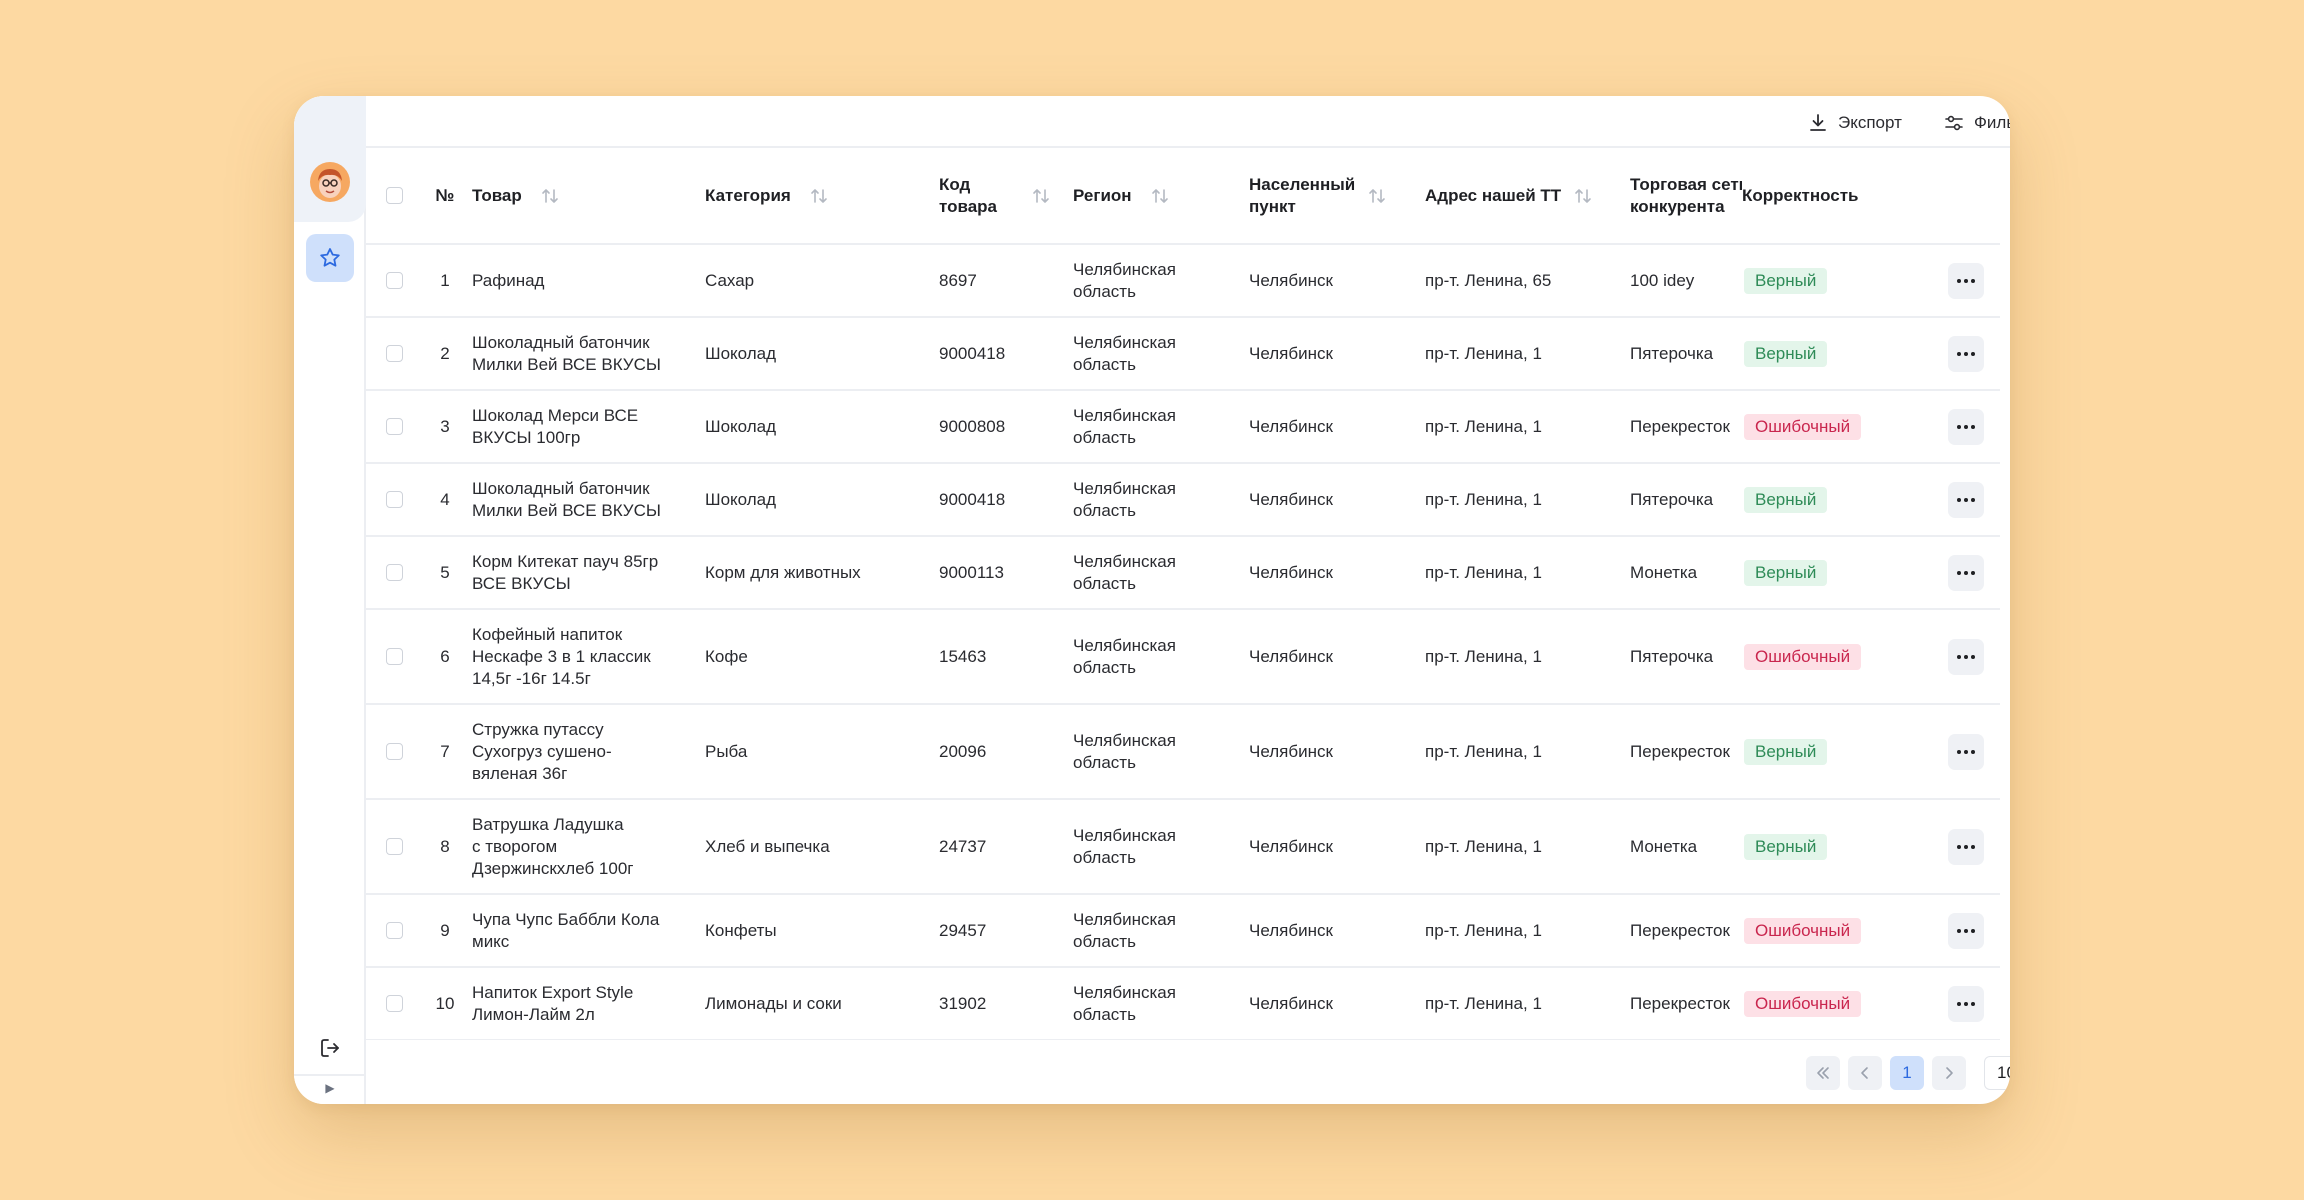 The height and width of the screenshot is (1200, 2304). Describe the element at coordinates (822, 281) in the screenshot. I see `category-cell: Сахар` at that location.